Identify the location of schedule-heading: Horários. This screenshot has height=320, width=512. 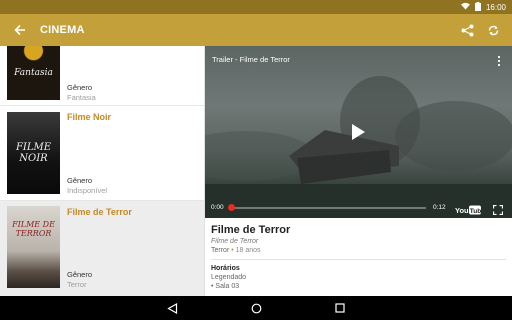
(225, 268).